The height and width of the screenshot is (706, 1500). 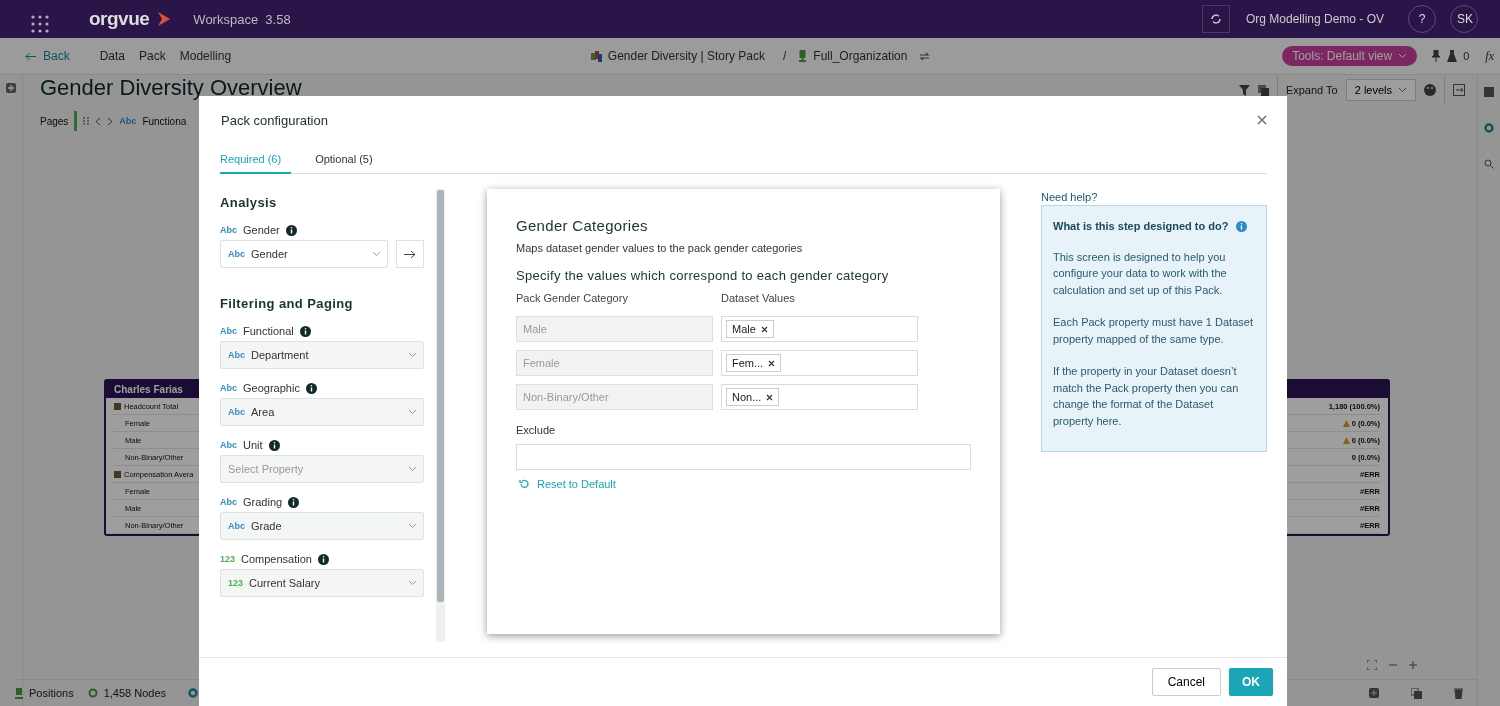 What do you see at coordinates (803, 56) in the screenshot?
I see `dataset-icon` at bounding box center [803, 56].